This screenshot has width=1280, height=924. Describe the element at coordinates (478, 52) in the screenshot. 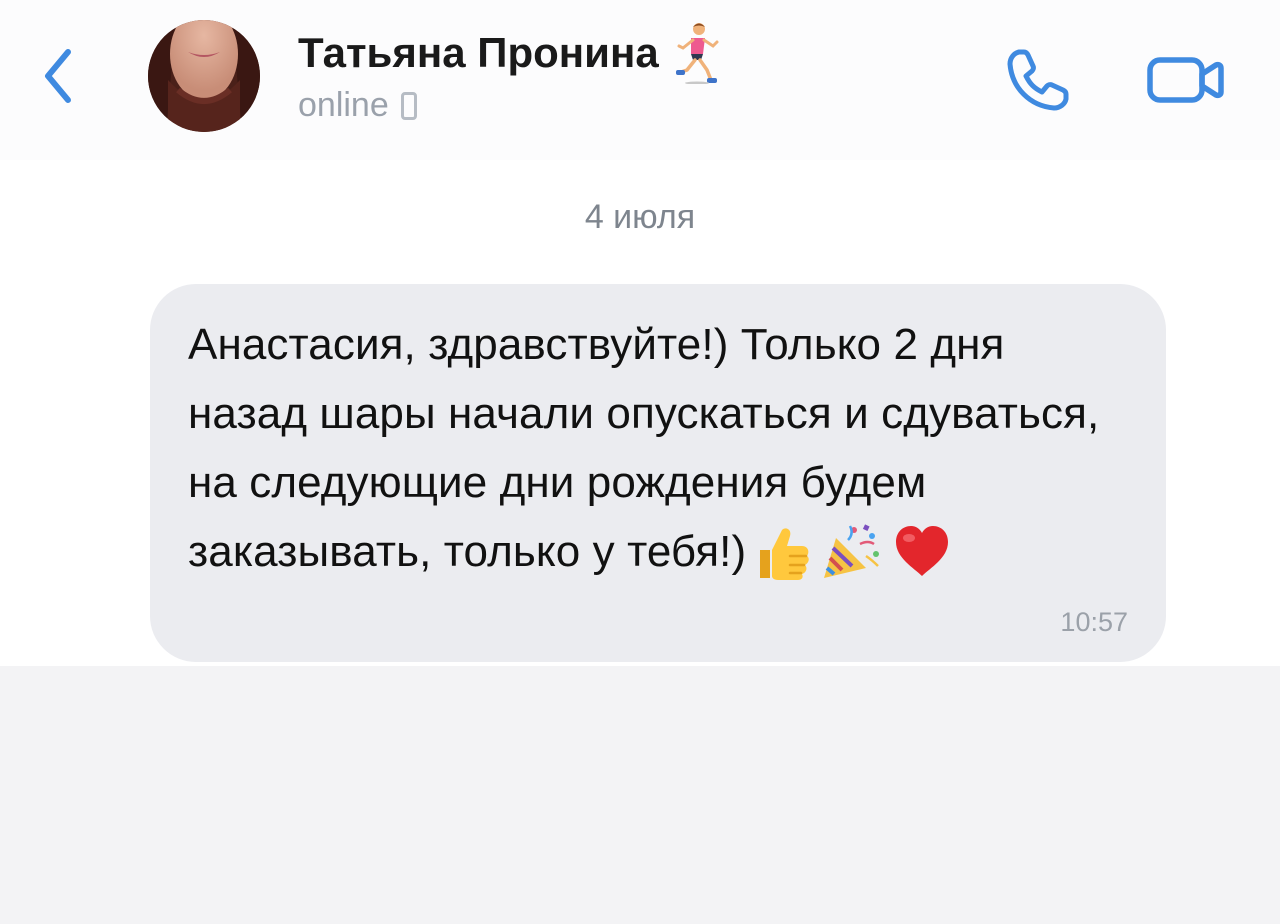

I see `contact-name-text: Татьяна Пронина` at that location.